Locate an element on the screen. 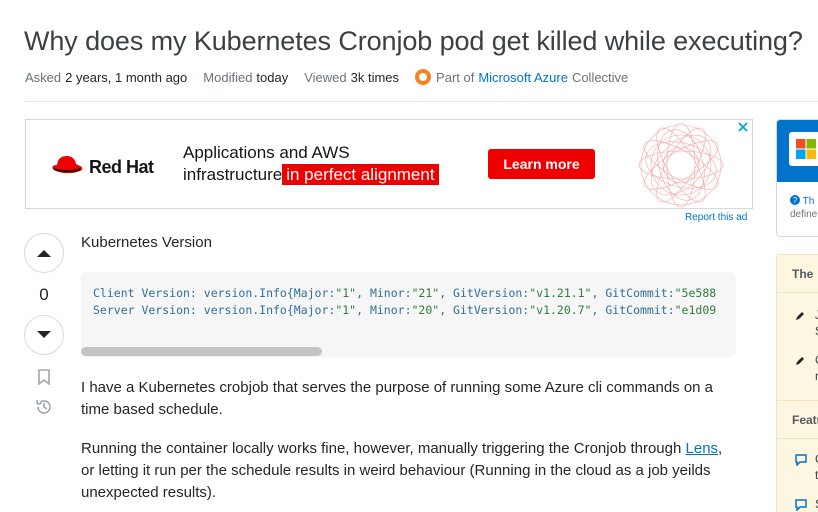  help-icon: ? is located at coordinates (795, 200).